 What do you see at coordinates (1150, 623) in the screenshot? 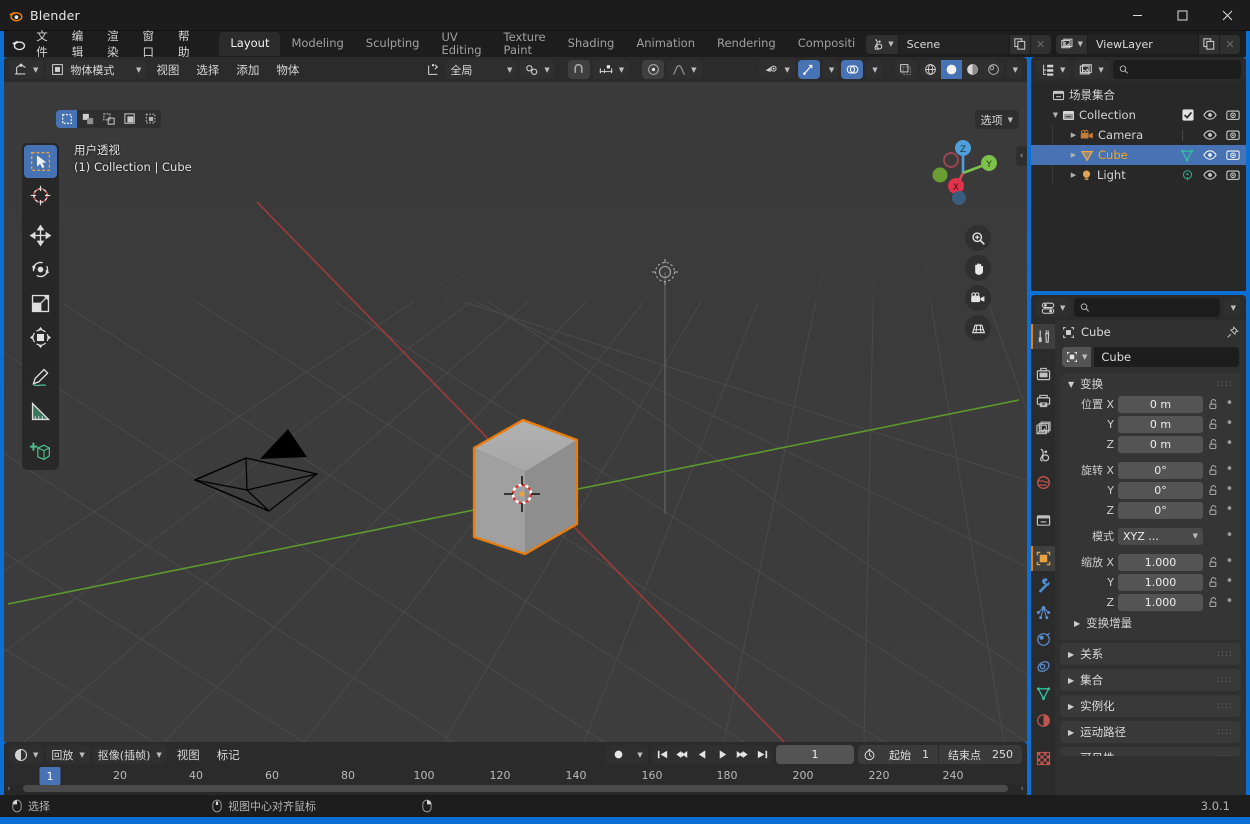
I see `delta-transform-subpanel: ▶ 变换增量` at bounding box center [1150, 623].